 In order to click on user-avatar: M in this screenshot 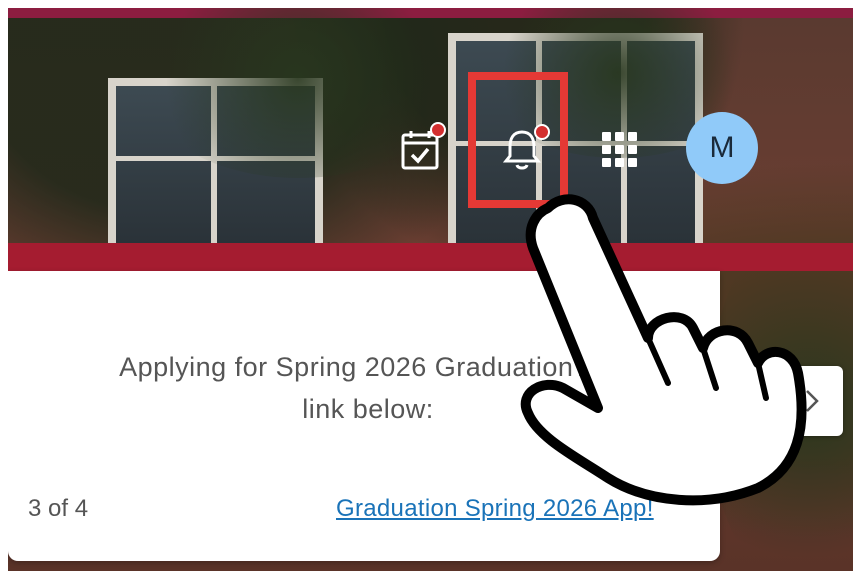, I will do `click(722, 148)`.